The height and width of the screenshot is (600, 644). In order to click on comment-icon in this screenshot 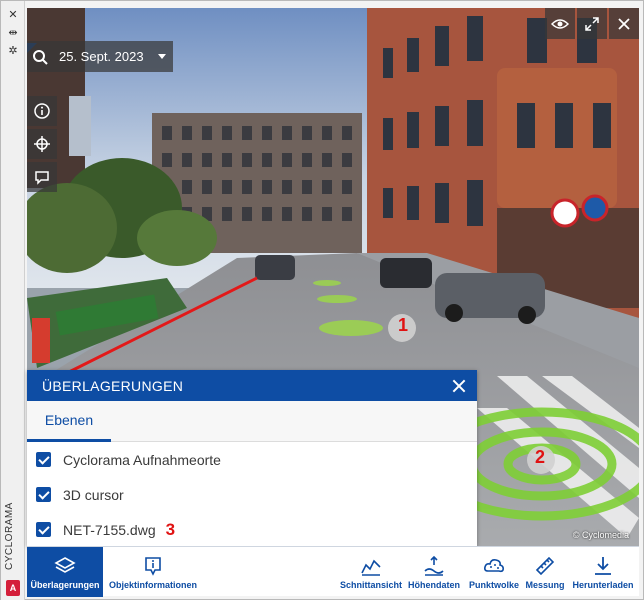, I will do `click(42, 177)`.